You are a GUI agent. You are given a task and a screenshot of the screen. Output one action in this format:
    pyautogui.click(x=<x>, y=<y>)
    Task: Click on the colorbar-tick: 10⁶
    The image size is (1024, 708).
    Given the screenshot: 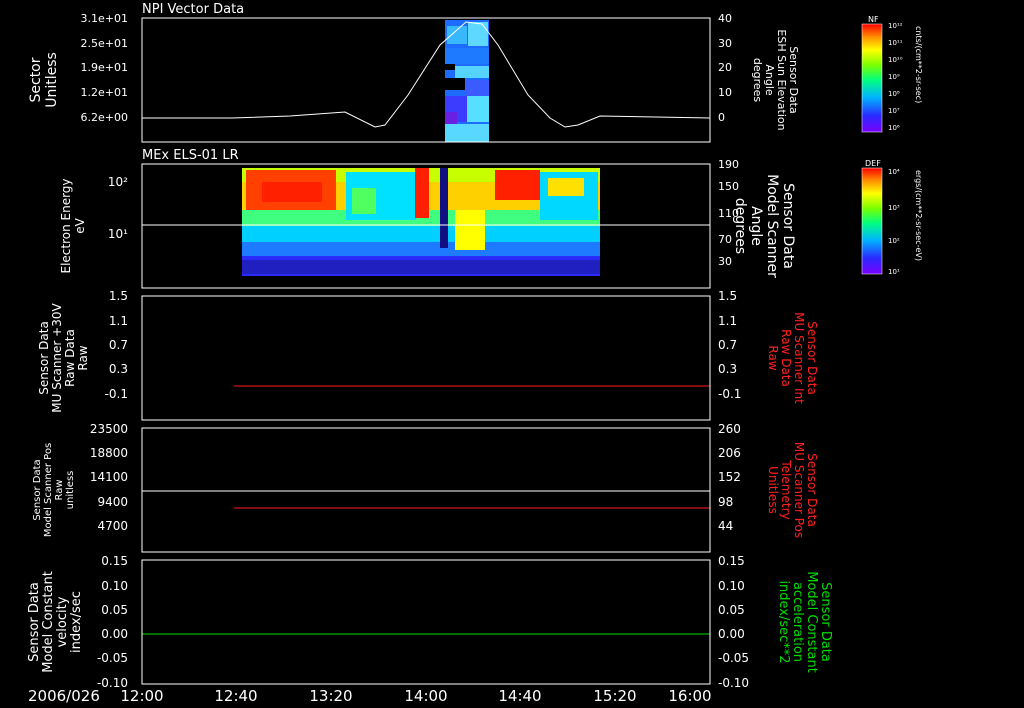 What is the action you would take?
    pyautogui.click(x=894, y=128)
    